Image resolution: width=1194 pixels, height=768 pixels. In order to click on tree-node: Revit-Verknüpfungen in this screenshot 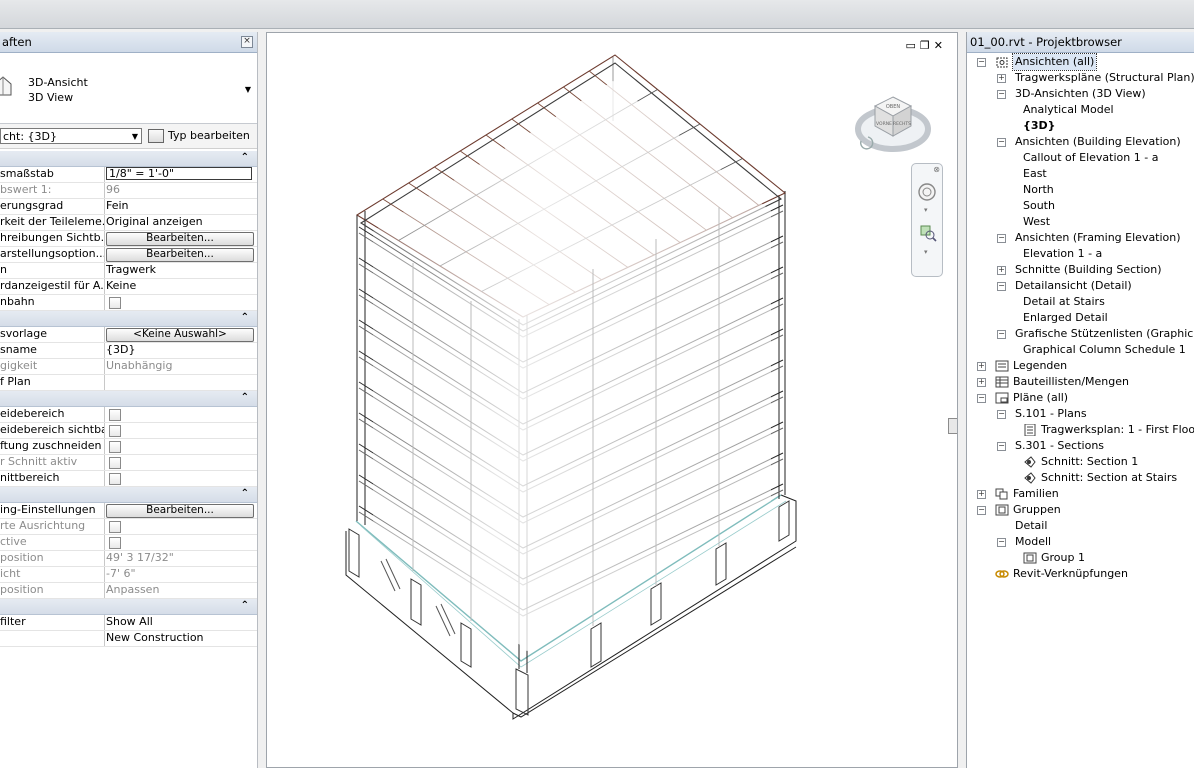, I will do `click(1080, 574)`.